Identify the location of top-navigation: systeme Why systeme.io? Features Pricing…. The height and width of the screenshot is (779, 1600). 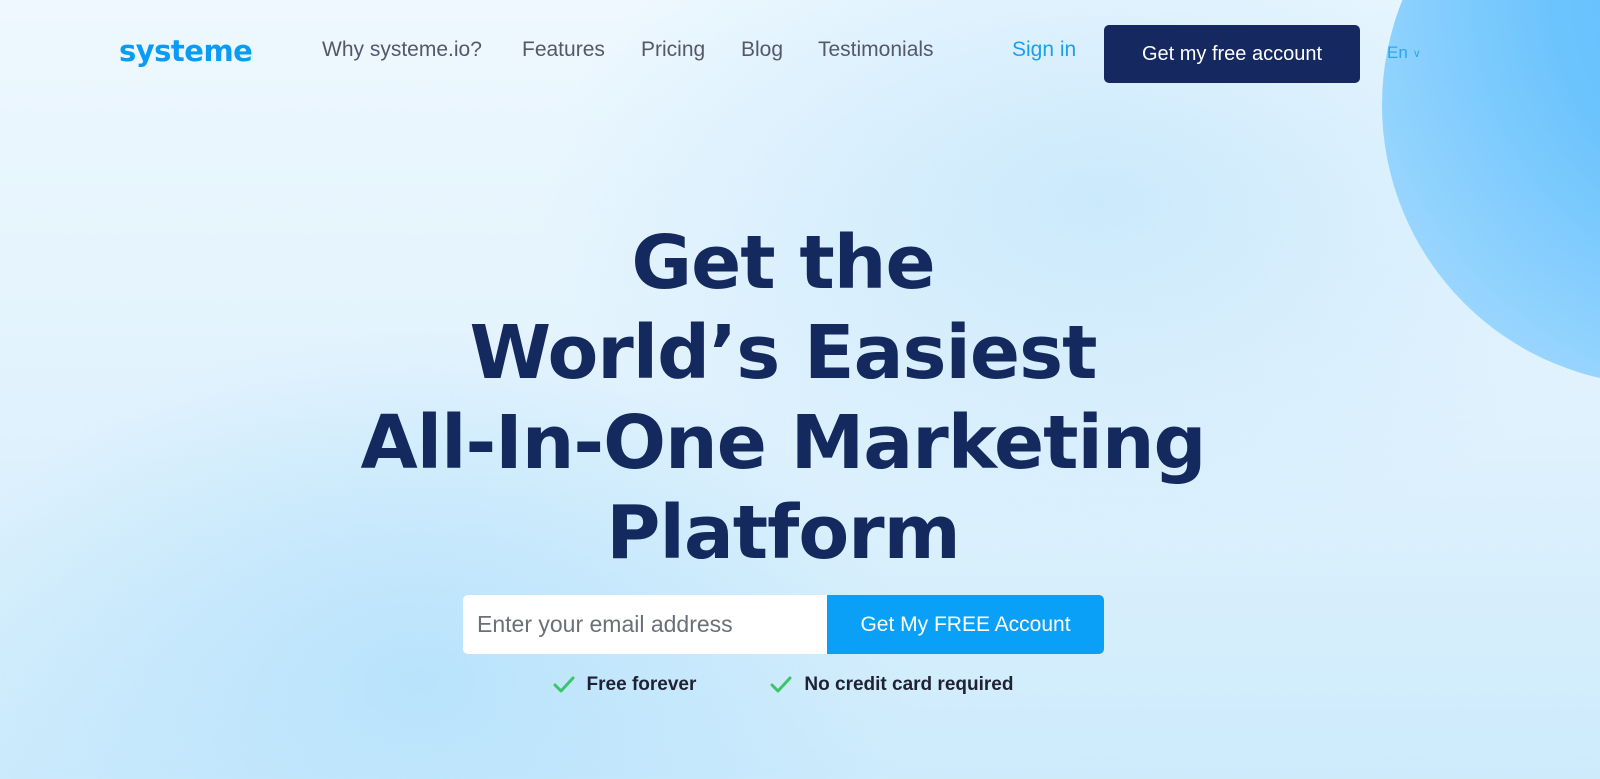
(800, 54).